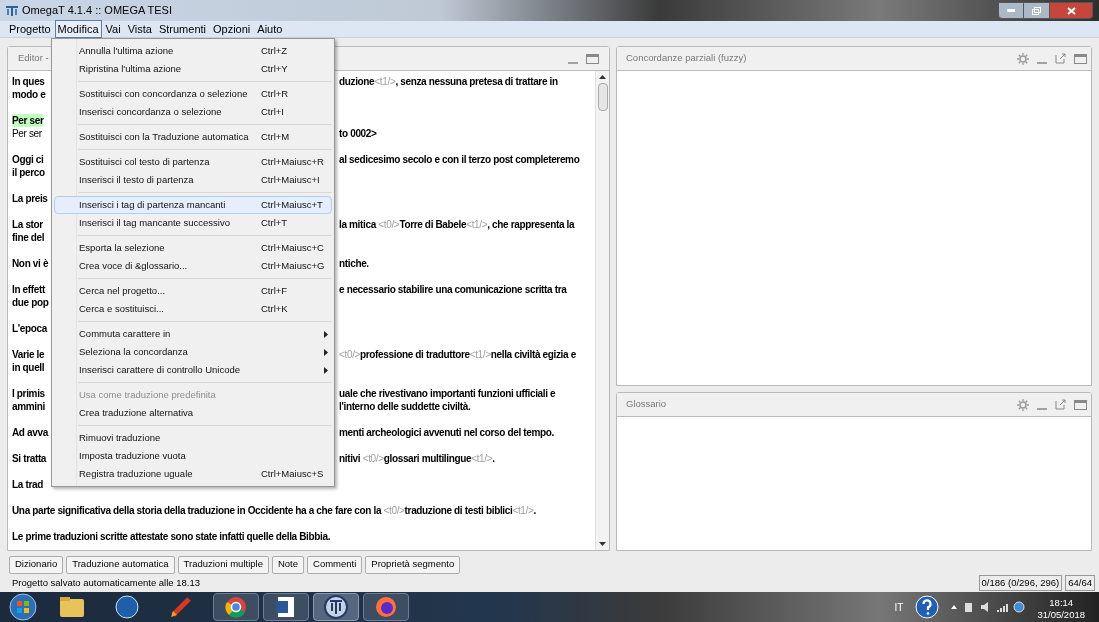 This screenshot has height=622, width=1099. Describe the element at coordinates (30, 263) in the screenshot. I see `segment-text: Non vi è` at that location.